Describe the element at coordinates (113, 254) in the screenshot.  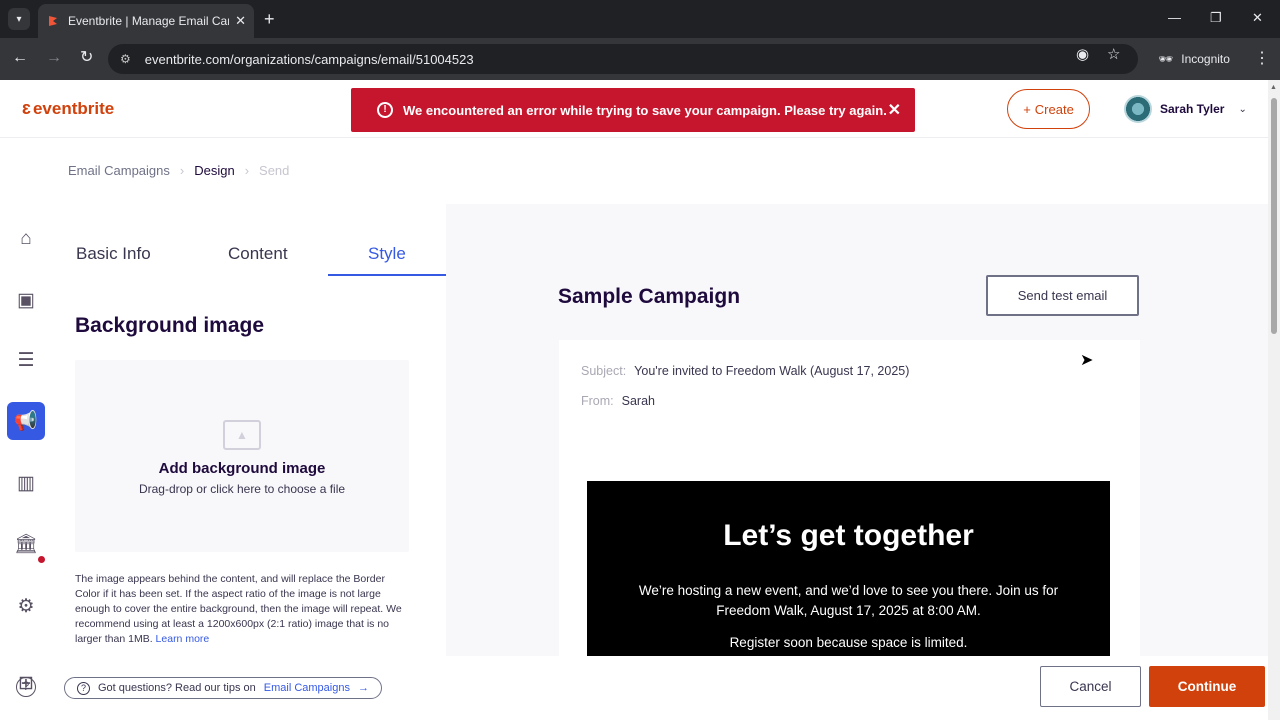
I see `tab-basic-info: Basic Info` at that location.